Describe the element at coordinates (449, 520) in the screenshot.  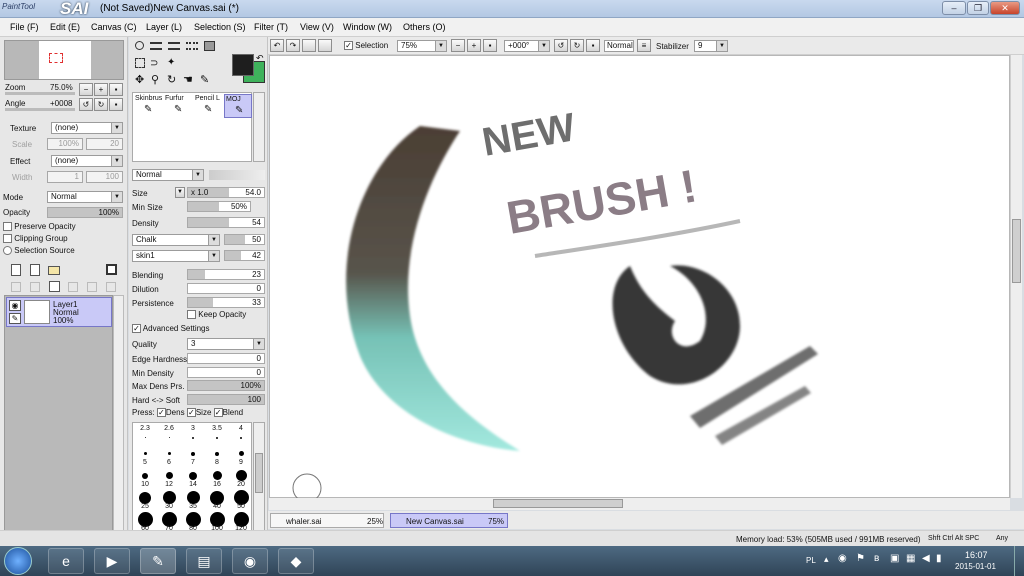
I see `canvas-tab-new-canvas: New Canvas.sai 75%` at that location.